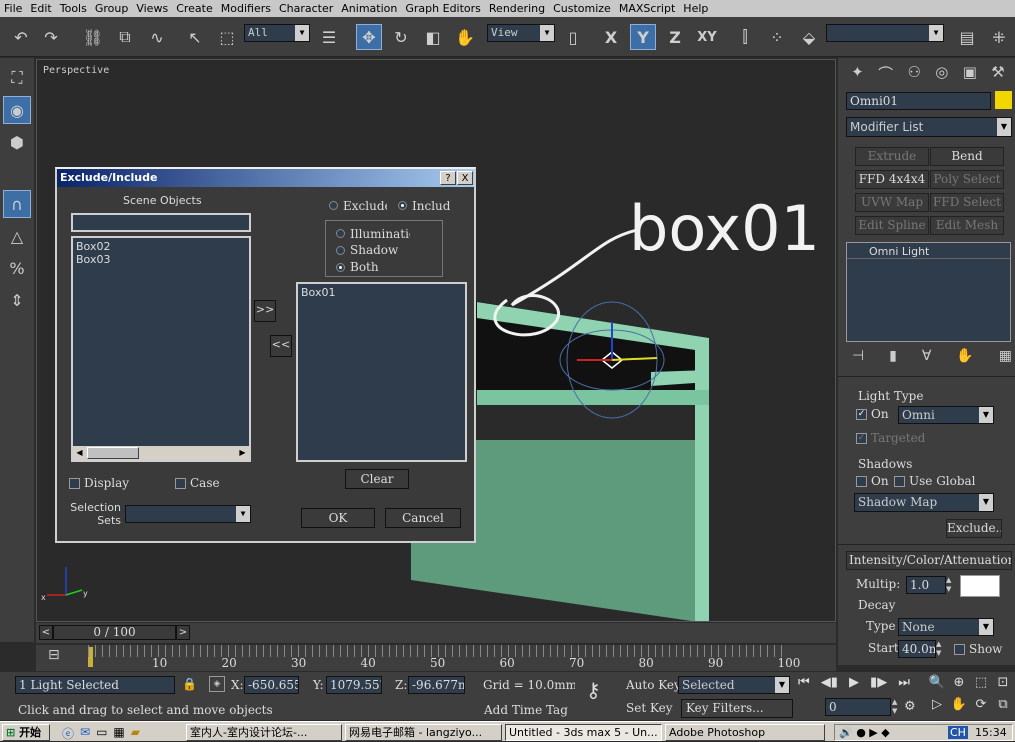 The height and width of the screenshot is (742, 1015). What do you see at coordinates (967, 179) in the screenshot?
I see `mod-button-poly-select: Poly Select` at bounding box center [967, 179].